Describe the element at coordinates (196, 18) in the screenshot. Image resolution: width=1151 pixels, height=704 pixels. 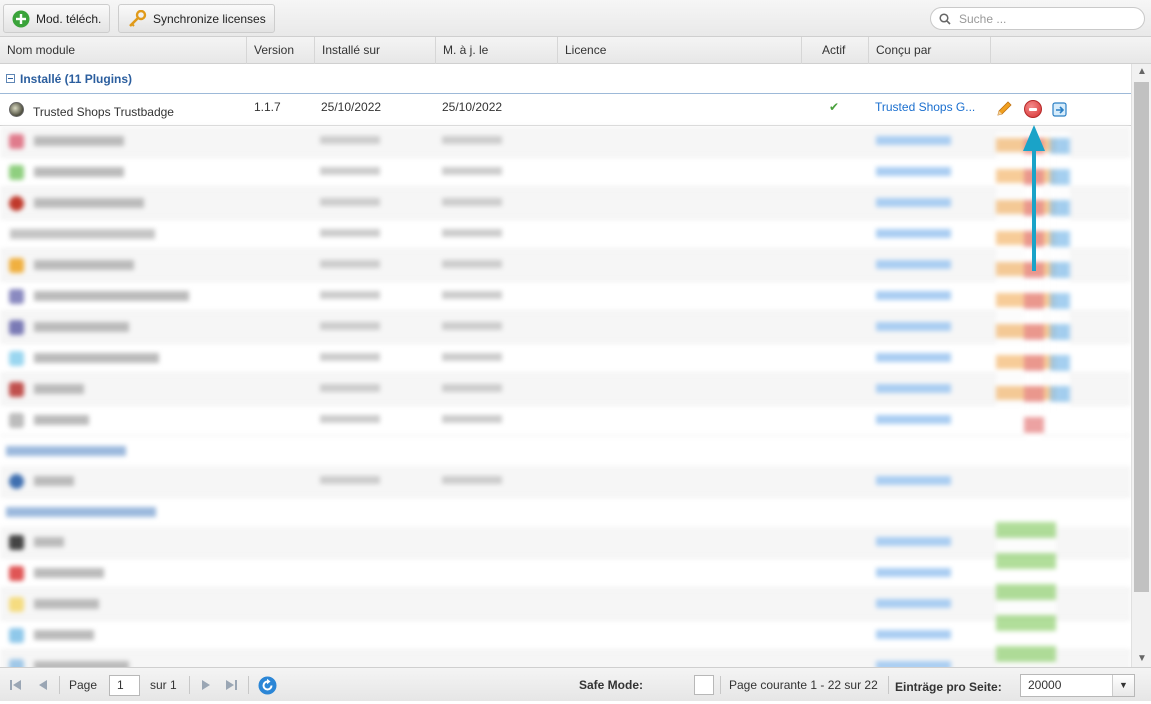
I see `synchronize-licenses-button: Synchronize licenses` at that location.